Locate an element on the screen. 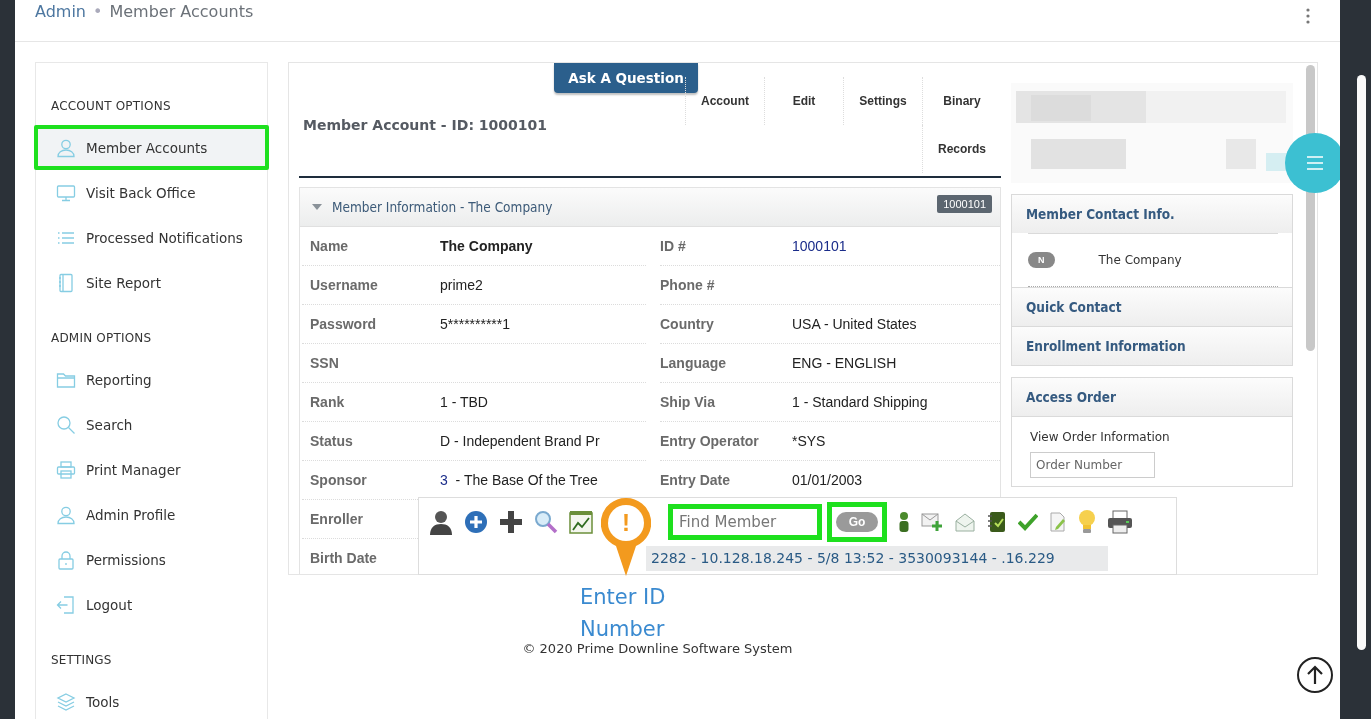 The height and width of the screenshot is (719, 1371). field-value: *SYS is located at coordinates (809, 441).